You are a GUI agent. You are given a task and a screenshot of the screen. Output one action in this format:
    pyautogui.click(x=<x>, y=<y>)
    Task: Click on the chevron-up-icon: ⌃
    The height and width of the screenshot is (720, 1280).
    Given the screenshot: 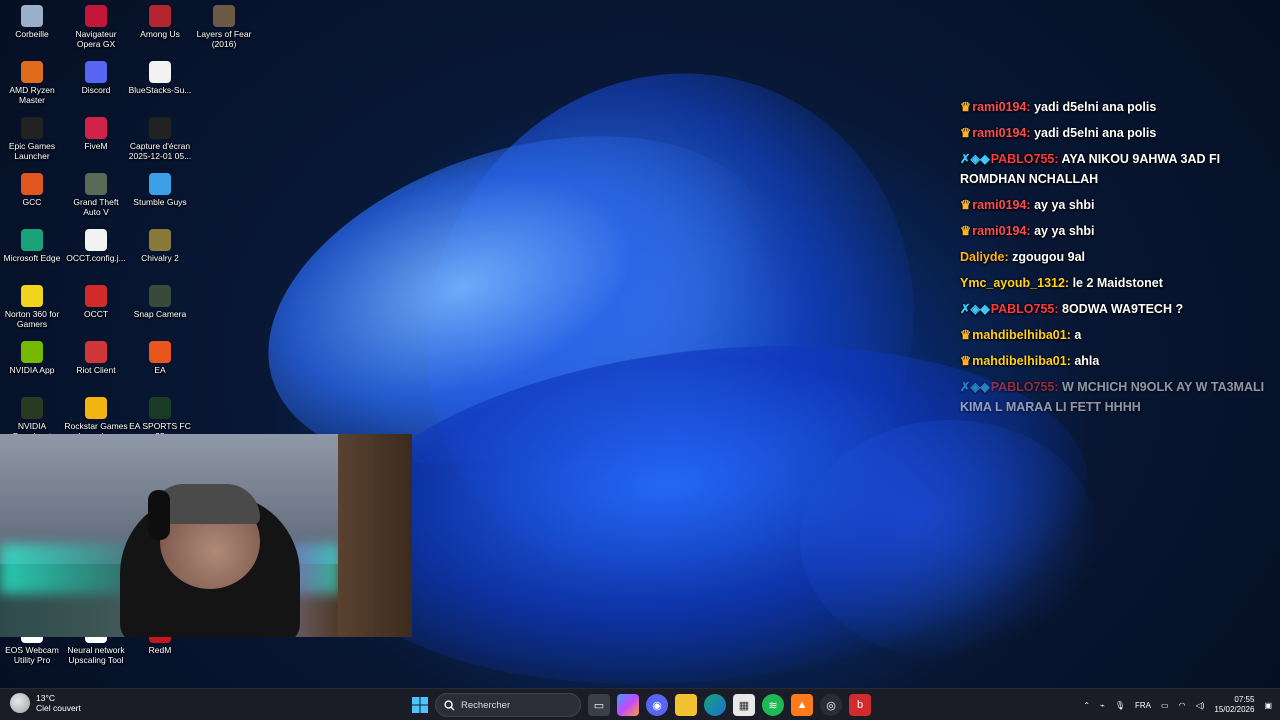 What is the action you would take?
    pyautogui.click(x=1086, y=705)
    